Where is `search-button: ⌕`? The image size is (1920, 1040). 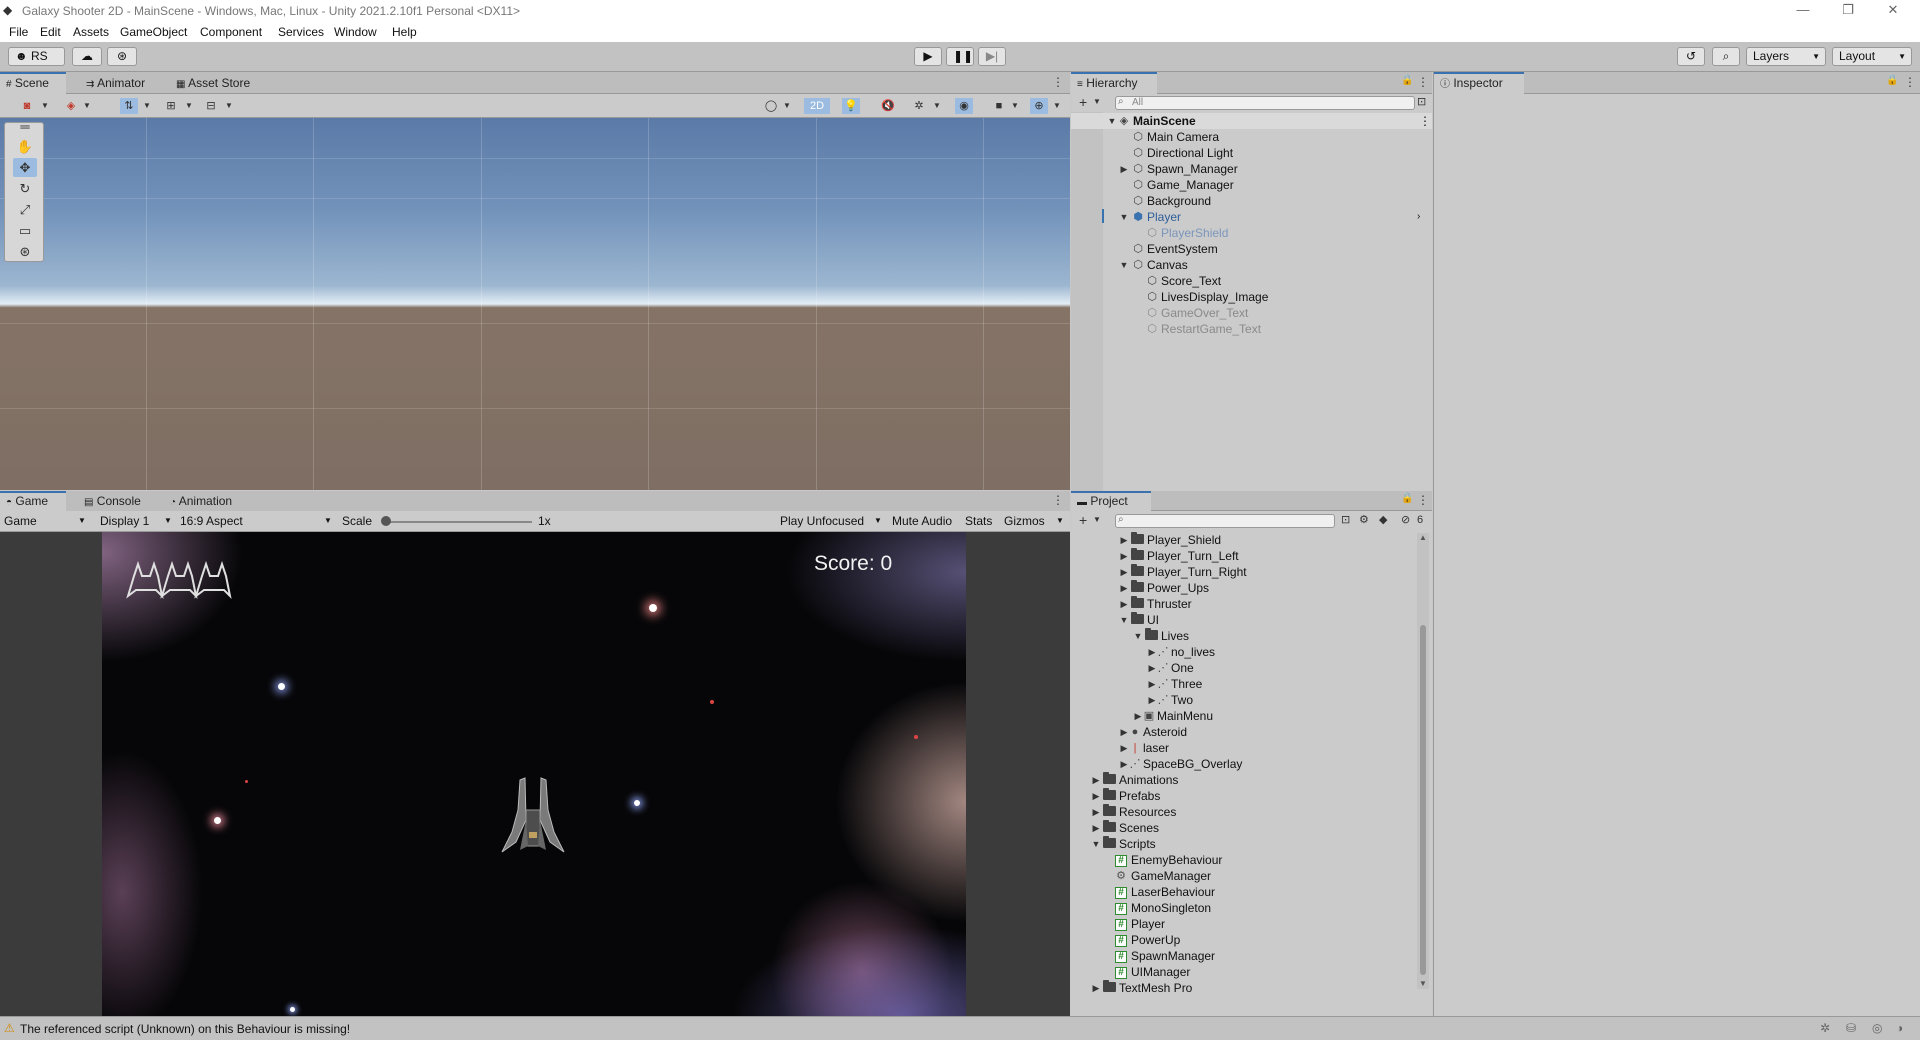
search-button: ⌕ is located at coordinates (1726, 56).